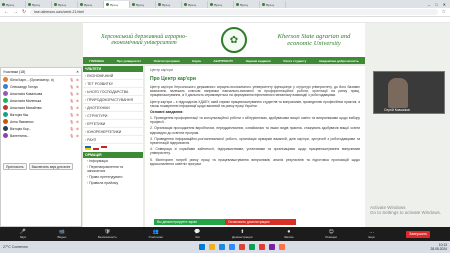  Describe the element at coordinates (113, 84) in the screenshot. I see `sidebar-item: ТЕТ РОЗВИТКУ` at that location.